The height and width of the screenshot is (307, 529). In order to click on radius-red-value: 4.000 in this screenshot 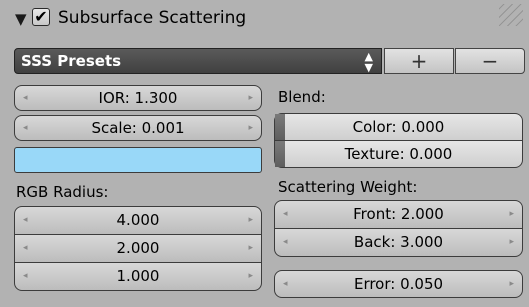, I will do `click(138, 220)`.